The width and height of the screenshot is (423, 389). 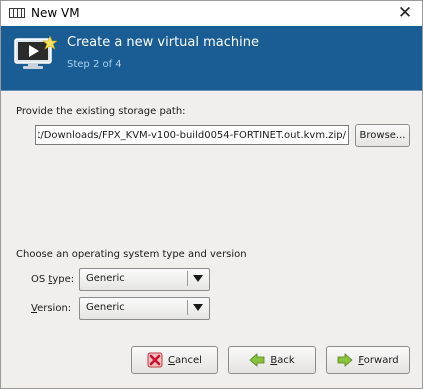 What do you see at coordinates (211, 13) in the screenshot?
I see `window-titlebar: New VM ✕` at bounding box center [211, 13].